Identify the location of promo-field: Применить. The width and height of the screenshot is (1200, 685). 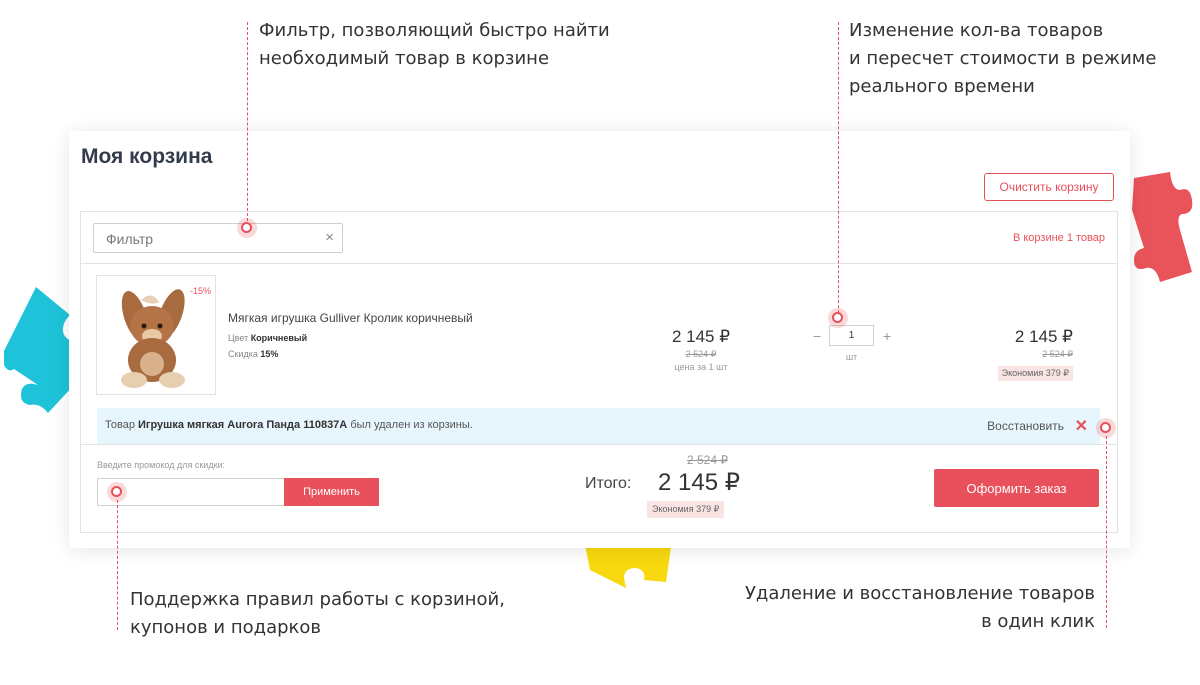
(238, 492).